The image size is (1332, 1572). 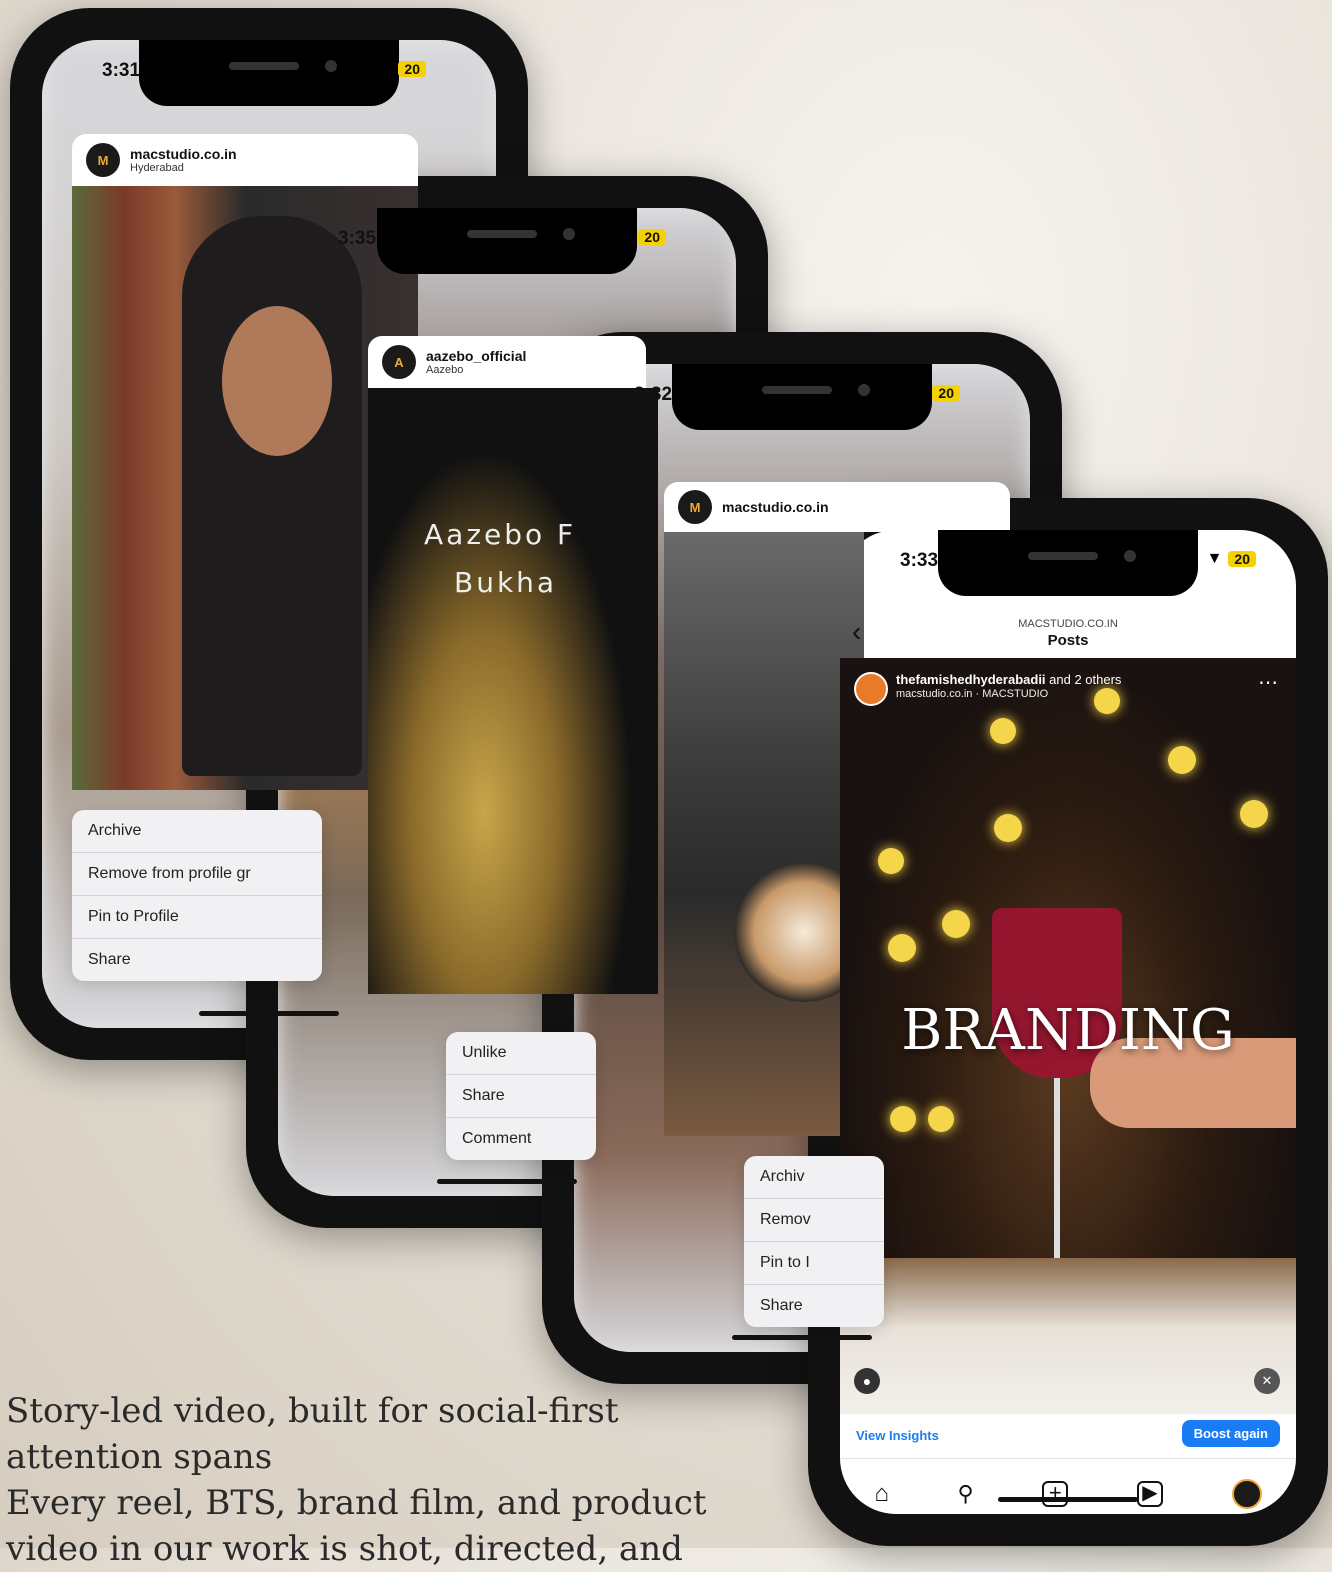 I want to click on post-header: M macstudio.co.in Hyderabad, so click(x=245, y=160).